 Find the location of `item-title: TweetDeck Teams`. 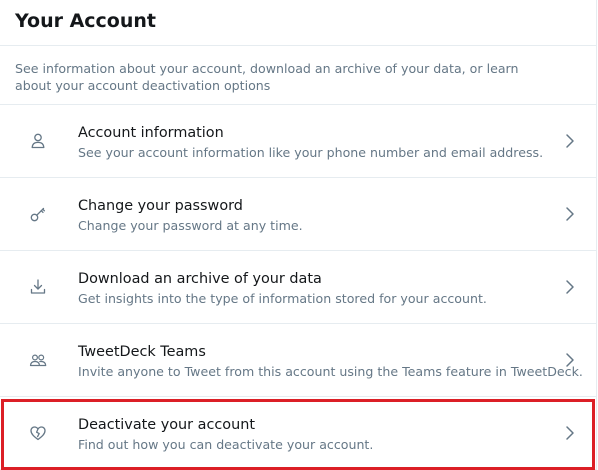

item-title: TweetDeck Teams is located at coordinates (142, 352).